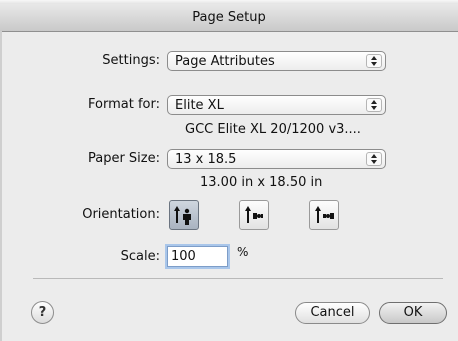 Image resolution: width=458 pixels, height=341 pixels. I want to click on orientation-portrait-button, so click(184, 215).